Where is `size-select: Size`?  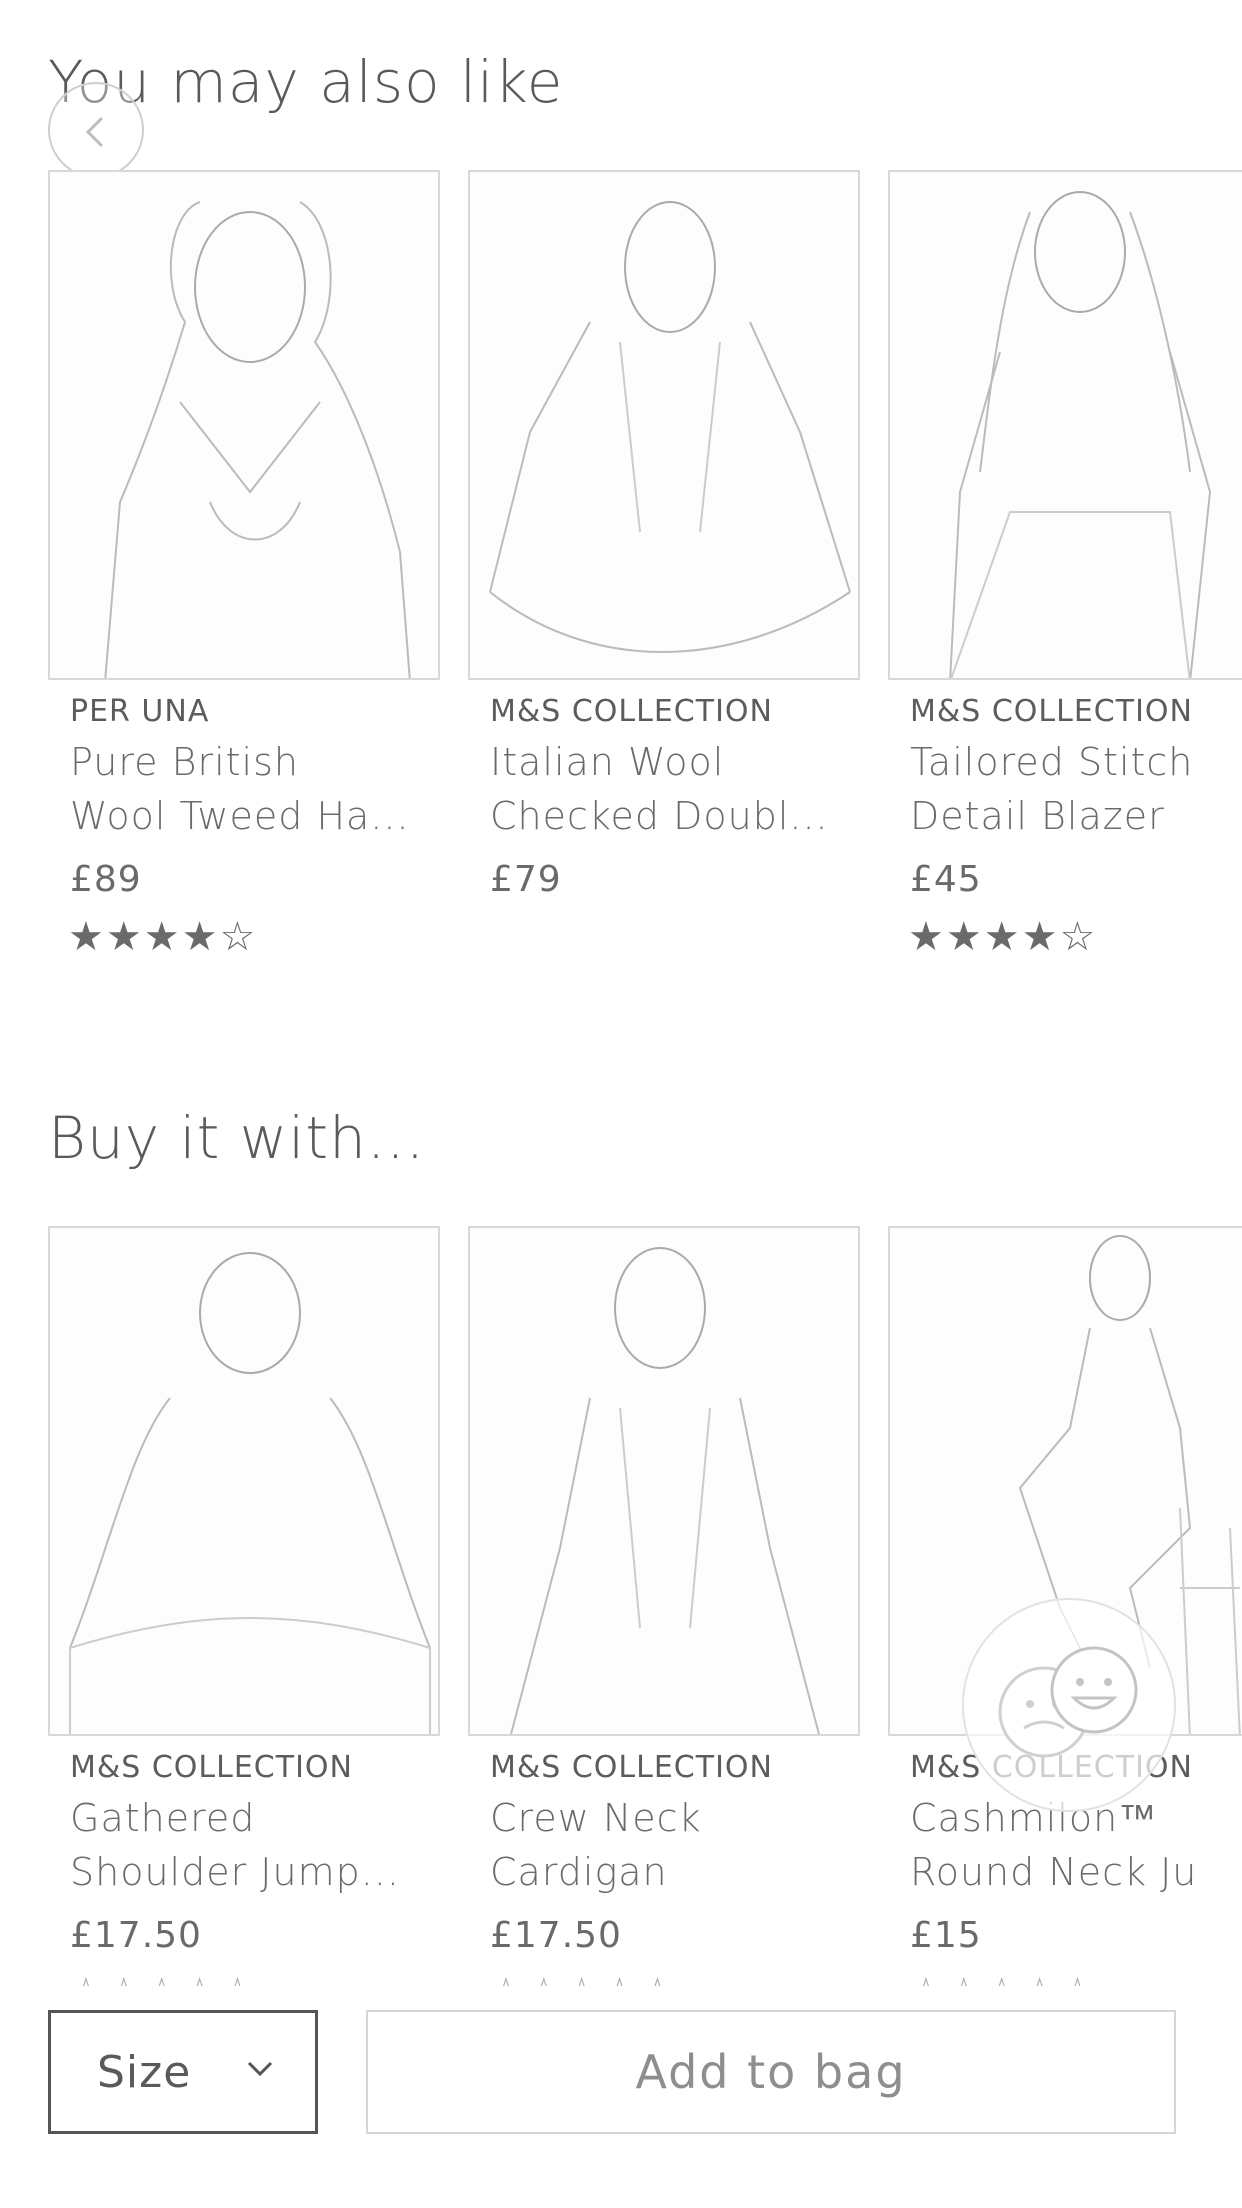
size-select: Size is located at coordinates (183, 2072).